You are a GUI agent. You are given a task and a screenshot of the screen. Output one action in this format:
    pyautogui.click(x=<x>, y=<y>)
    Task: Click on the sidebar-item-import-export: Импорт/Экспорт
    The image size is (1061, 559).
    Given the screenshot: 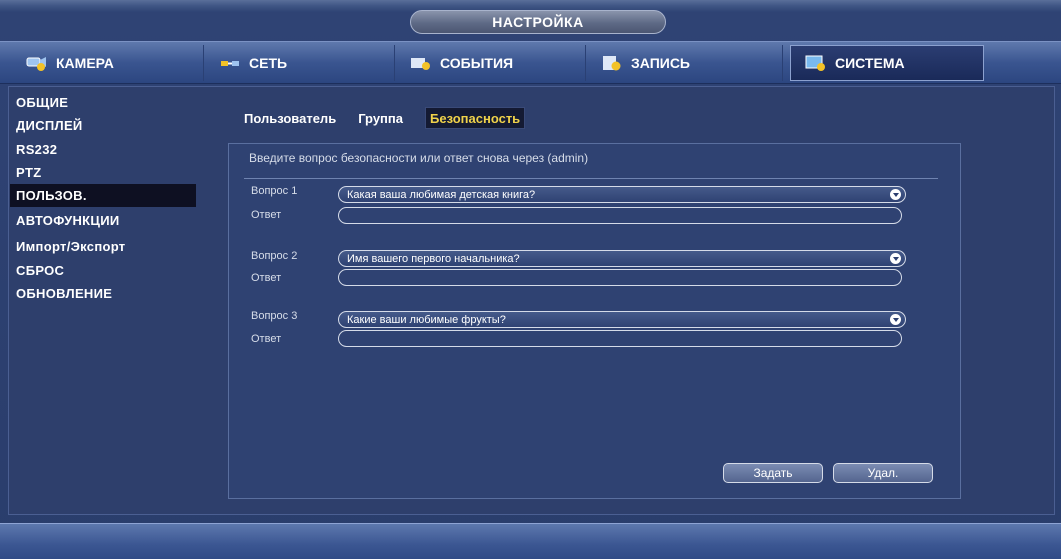 What is the action you would take?
    pyautogui.click(x=103, y=246)
    